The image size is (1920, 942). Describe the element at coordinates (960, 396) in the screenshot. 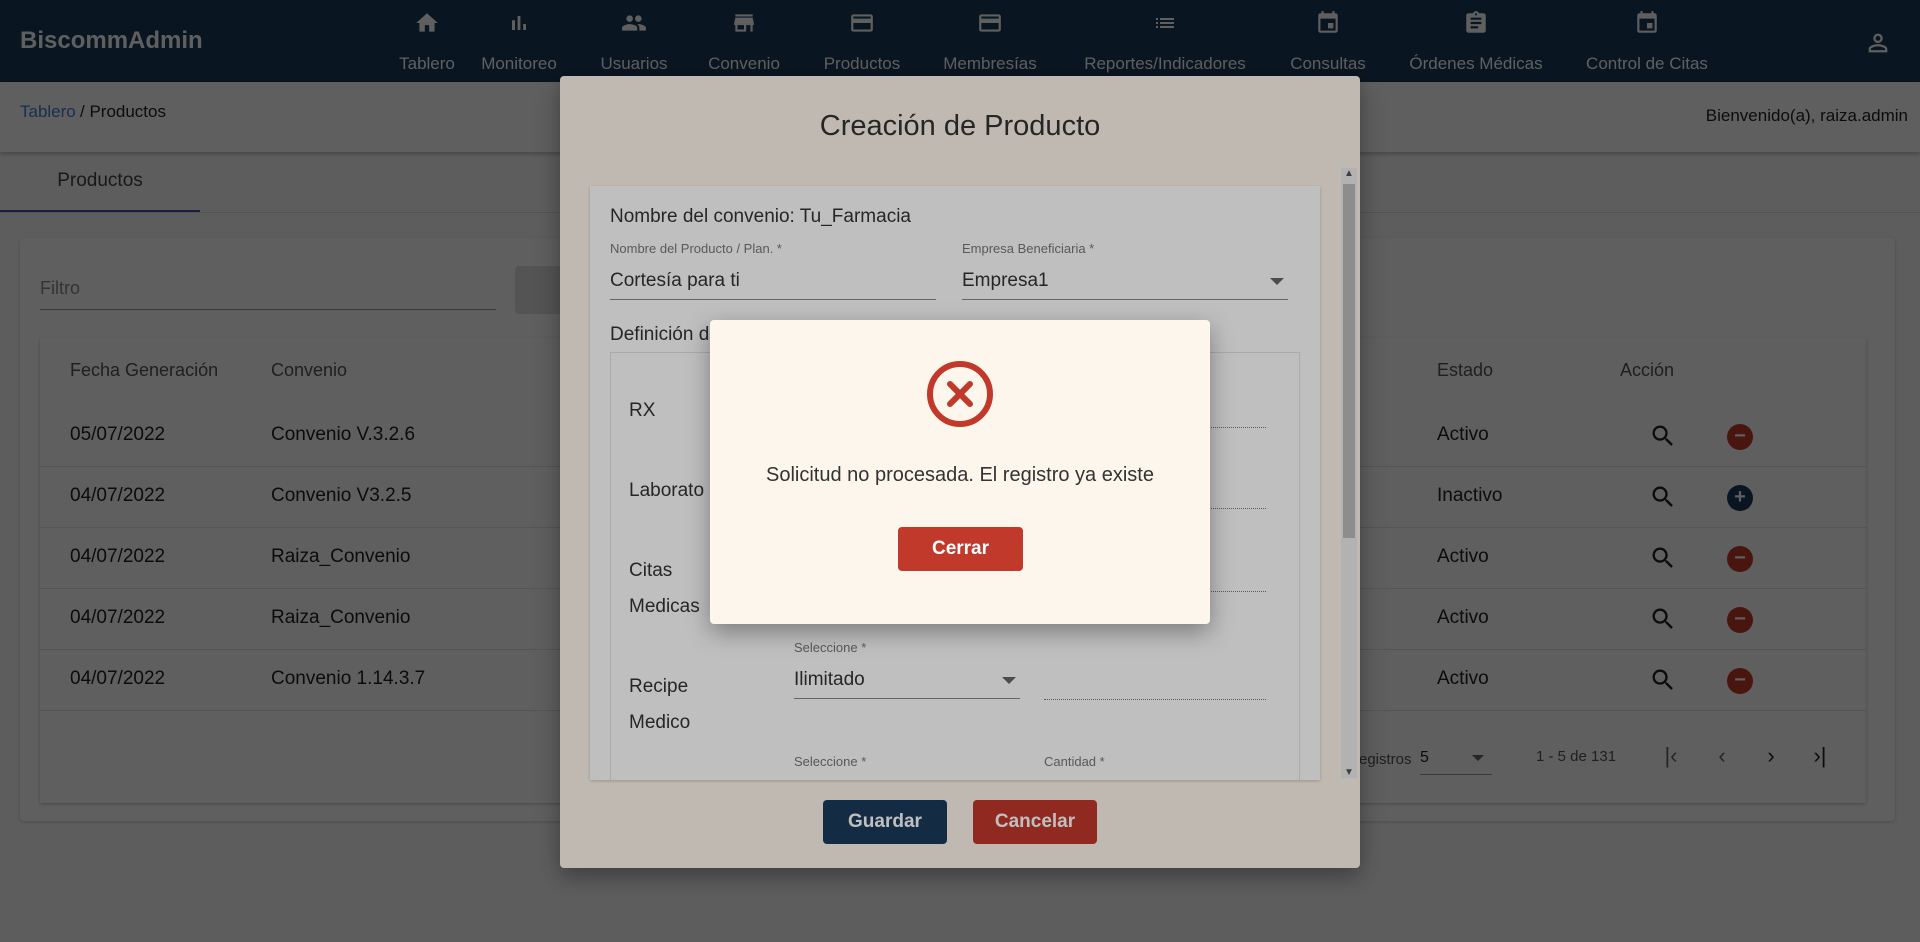

I see `error-circle-icon` at that location.